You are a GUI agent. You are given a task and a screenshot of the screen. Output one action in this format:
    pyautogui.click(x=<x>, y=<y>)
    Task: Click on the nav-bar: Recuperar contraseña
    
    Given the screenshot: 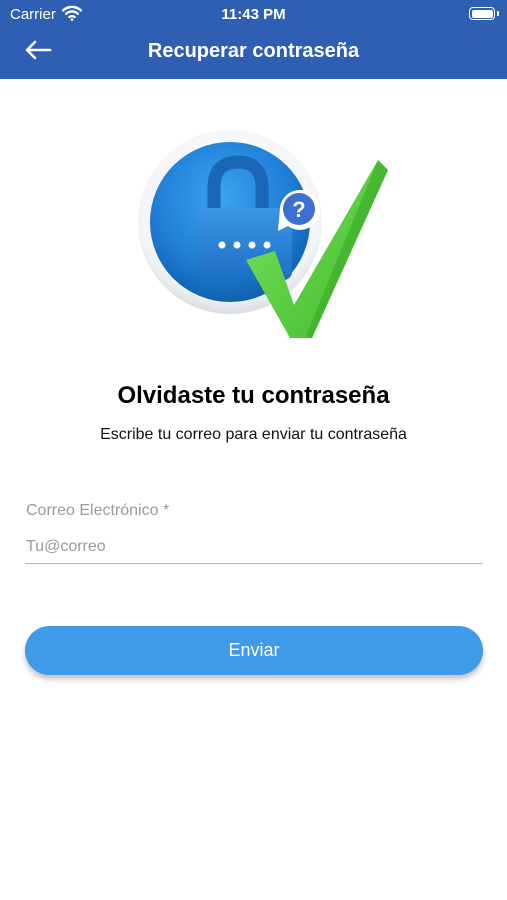 What is the action you would take?
    pyautogui.click(x=253, y=53)
    